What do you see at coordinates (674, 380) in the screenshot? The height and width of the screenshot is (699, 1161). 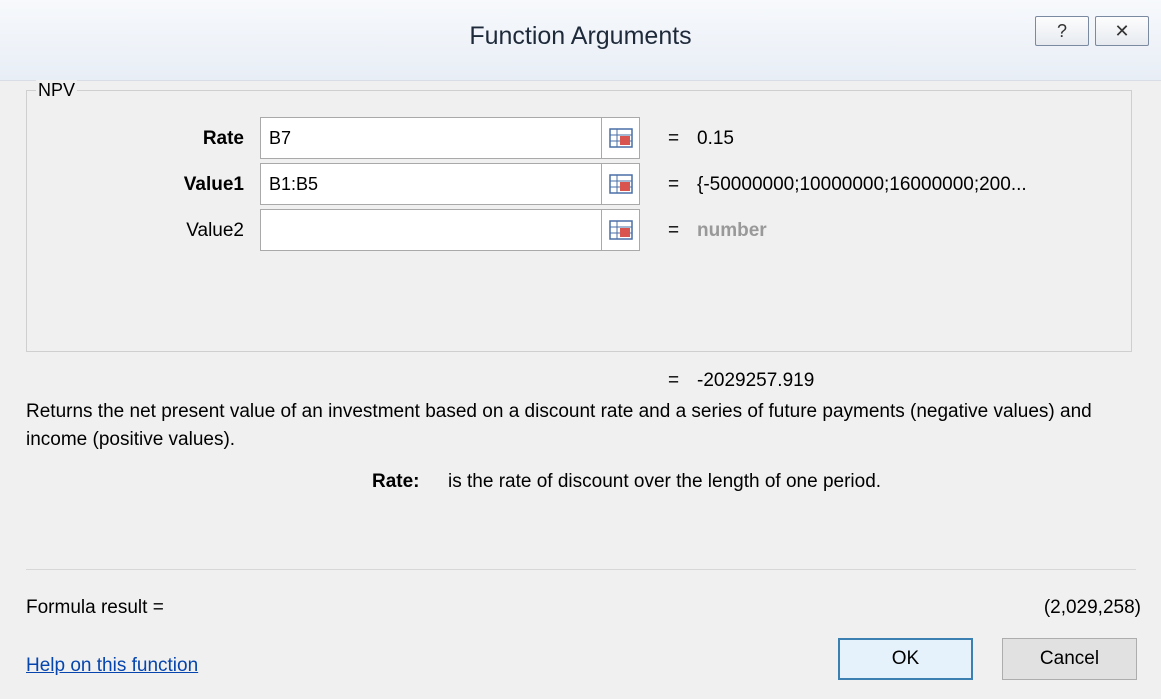 I see `result-equals: =` at bounding box center [674, 380].